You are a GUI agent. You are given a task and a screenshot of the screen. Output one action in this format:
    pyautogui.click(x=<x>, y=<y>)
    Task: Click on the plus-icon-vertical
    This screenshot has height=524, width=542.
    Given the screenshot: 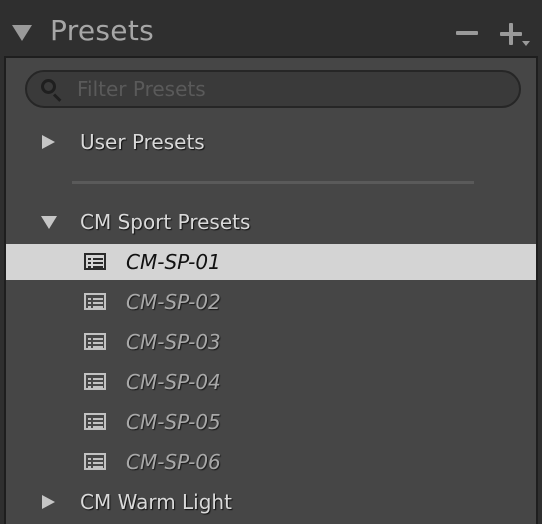 What is the action you would take?
    pyautogui.click(x=511, y=34)
    